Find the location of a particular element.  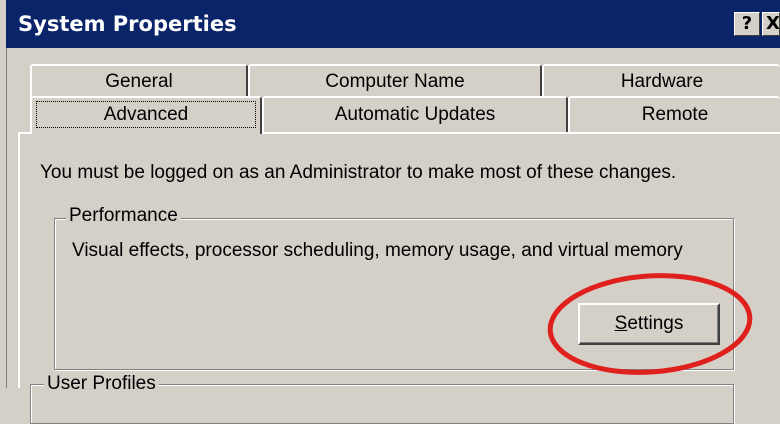

tab-remote-label: Remote is located at coordinates (675, 114).